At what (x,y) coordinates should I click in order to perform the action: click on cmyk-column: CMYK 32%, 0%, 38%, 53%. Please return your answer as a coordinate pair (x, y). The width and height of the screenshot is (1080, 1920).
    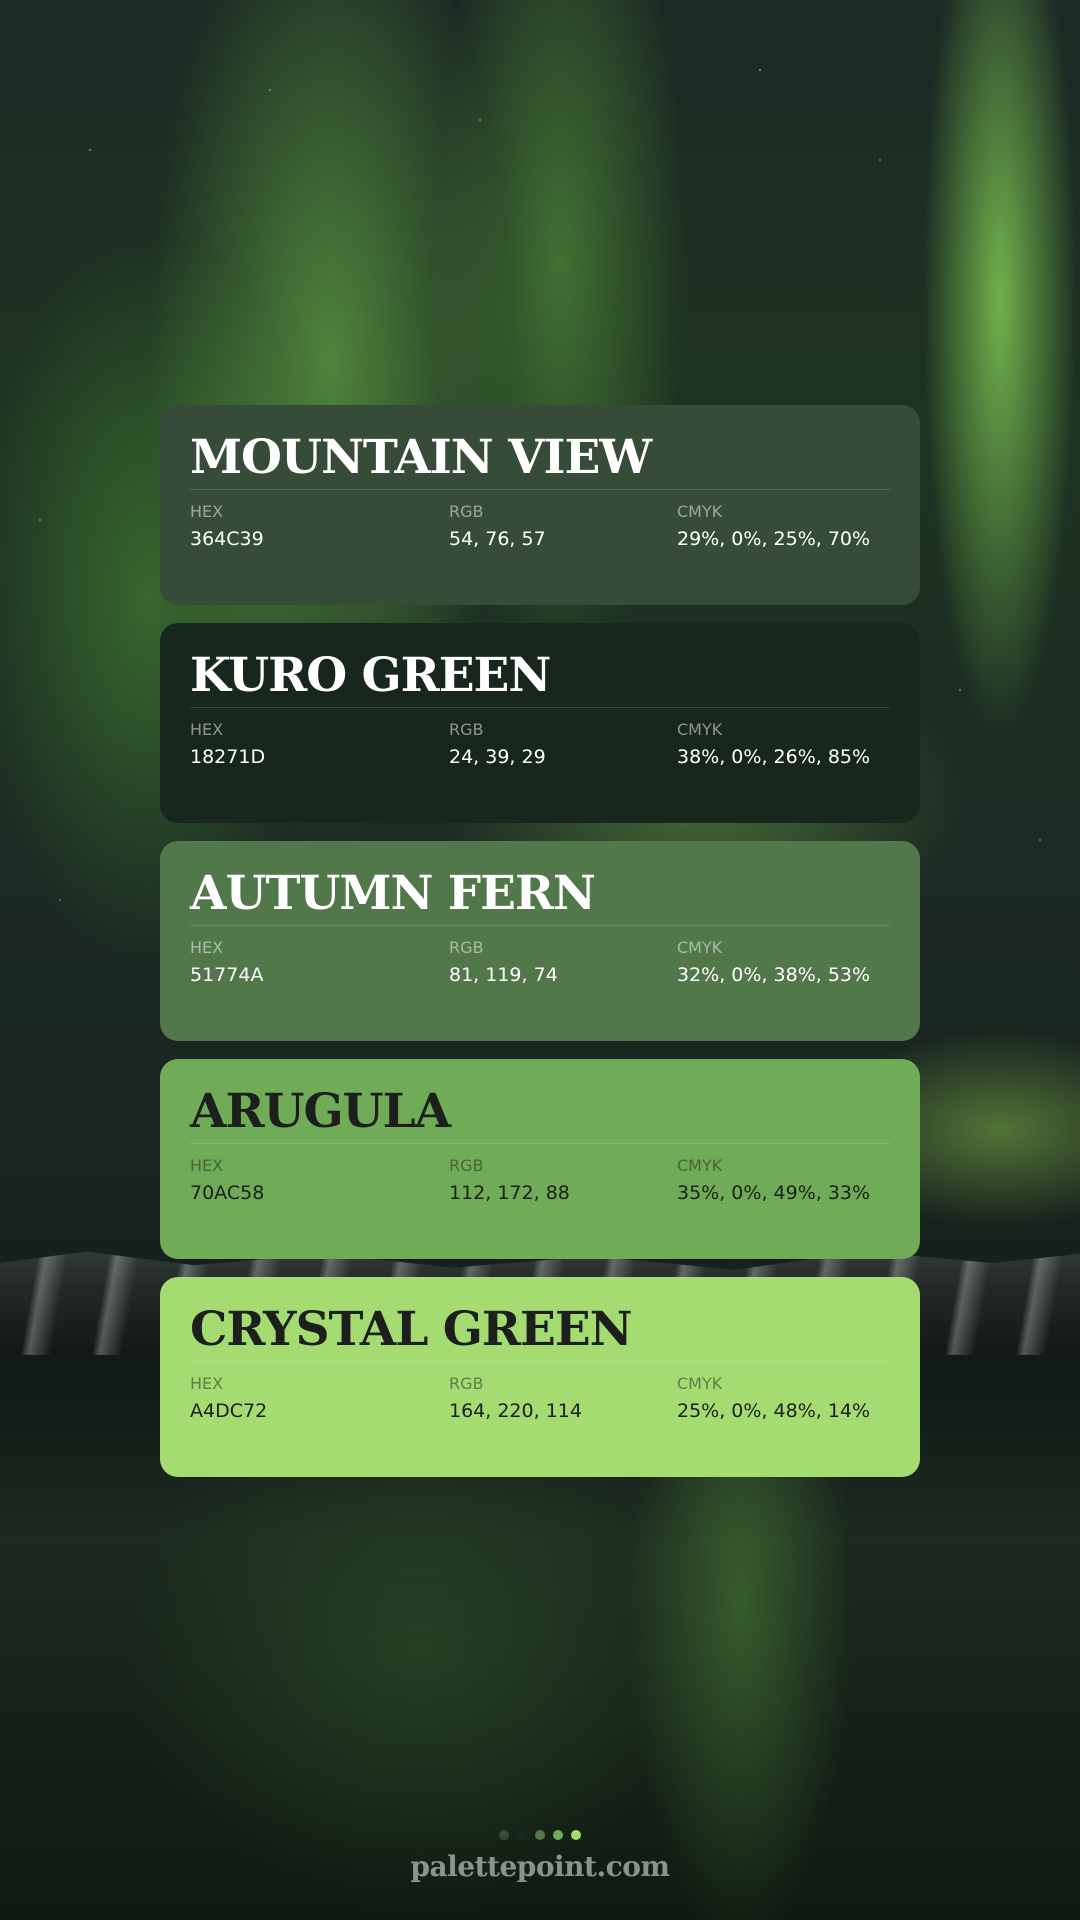
    Looking at the image, I should click on (773, 963).